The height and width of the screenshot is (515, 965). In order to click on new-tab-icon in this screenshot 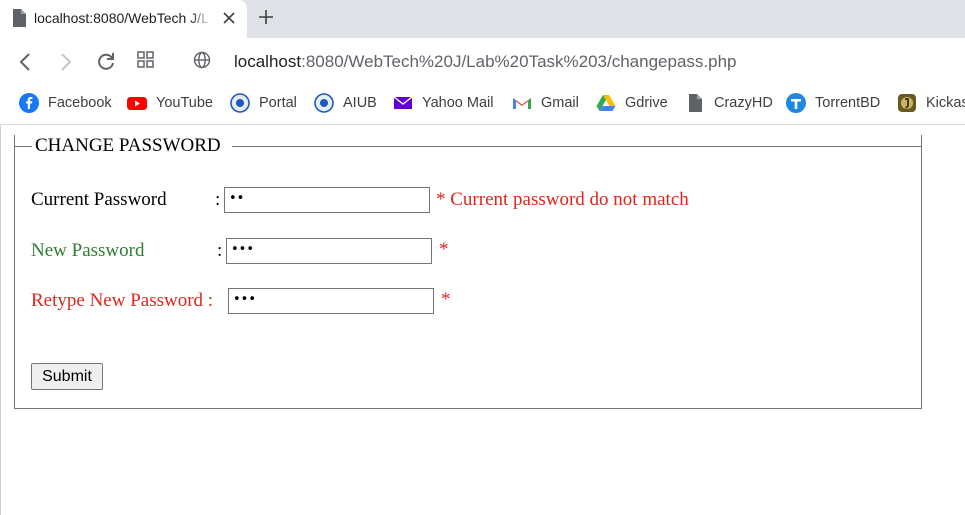, I will do `click(266, 19)`.